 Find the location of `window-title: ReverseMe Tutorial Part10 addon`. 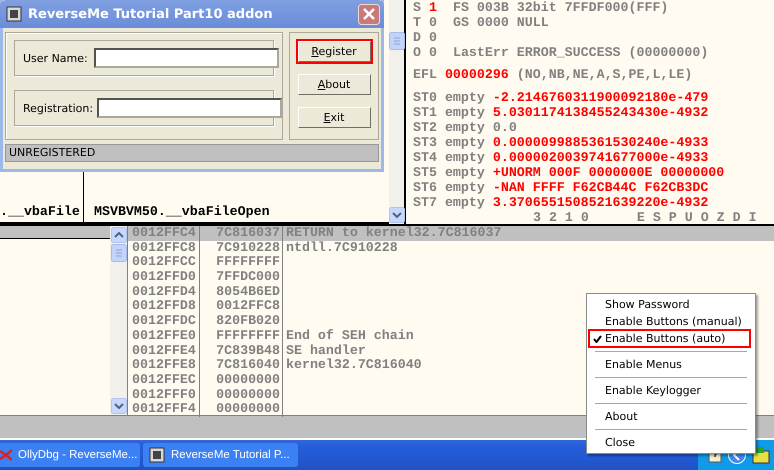

window-title: ReverseMe Tutorial Part10 addon is located at coordinates (151, 14).